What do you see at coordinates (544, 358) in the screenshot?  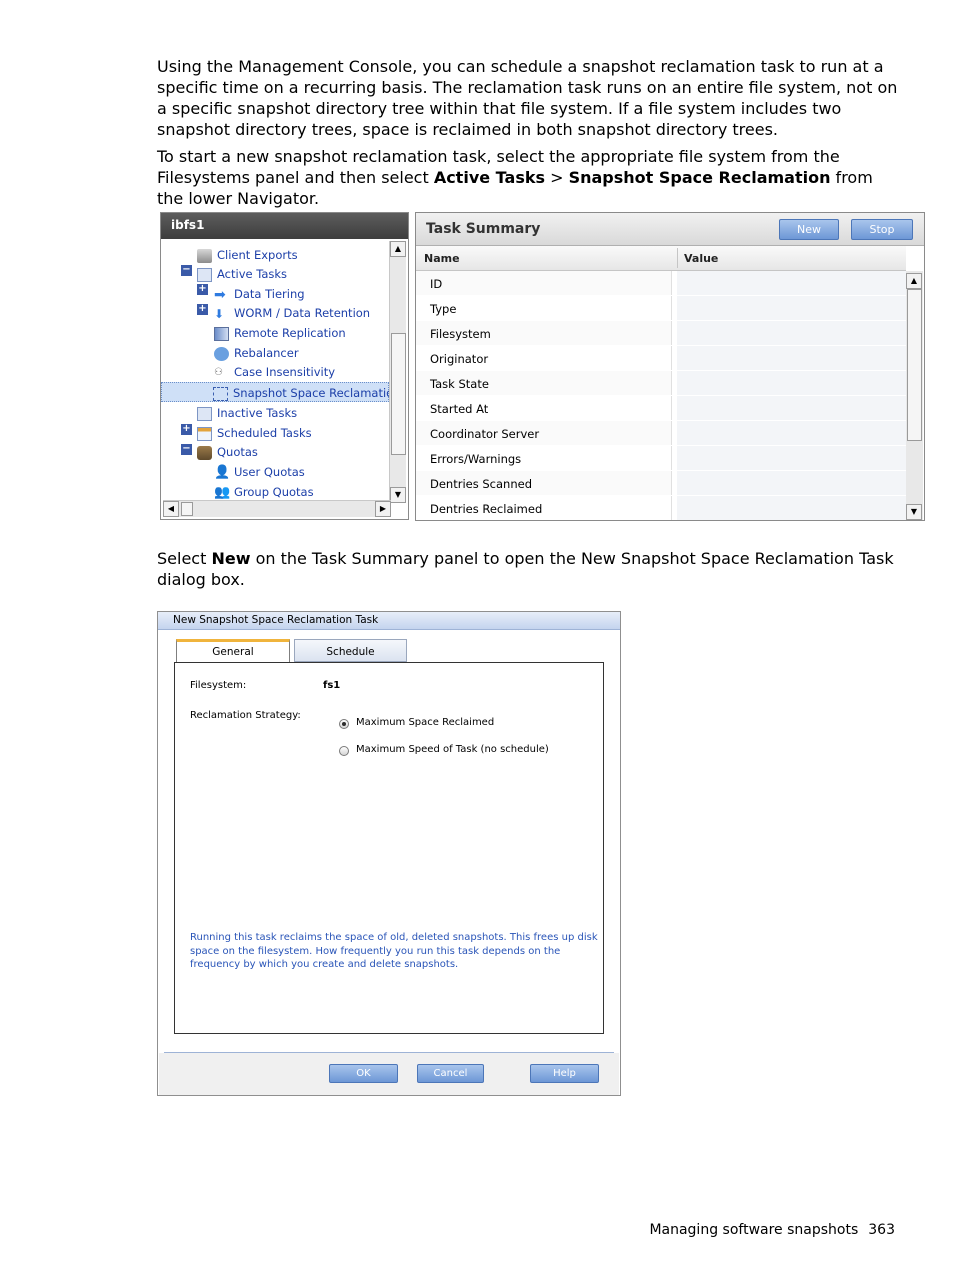 I see `row-name-cell: Originator` at bounding box center [544, 358].